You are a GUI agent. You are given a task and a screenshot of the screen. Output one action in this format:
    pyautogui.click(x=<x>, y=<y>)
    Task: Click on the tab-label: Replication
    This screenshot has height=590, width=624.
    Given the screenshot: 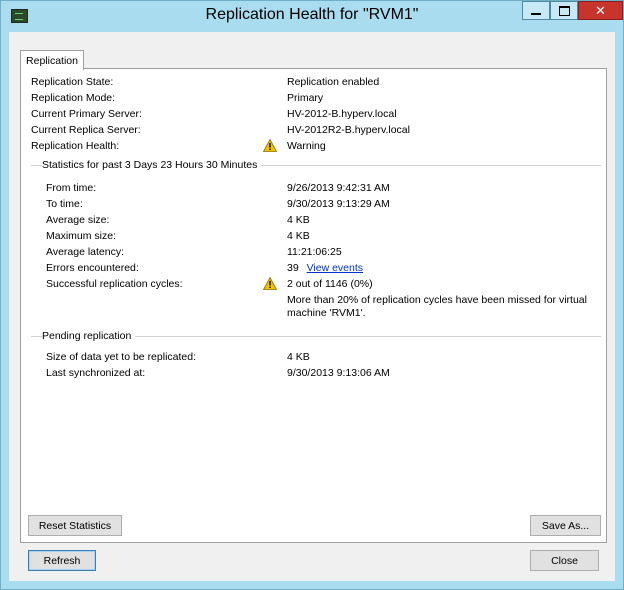 What is the action you would take?
    pyautogui.click(x=52, y=60)
    